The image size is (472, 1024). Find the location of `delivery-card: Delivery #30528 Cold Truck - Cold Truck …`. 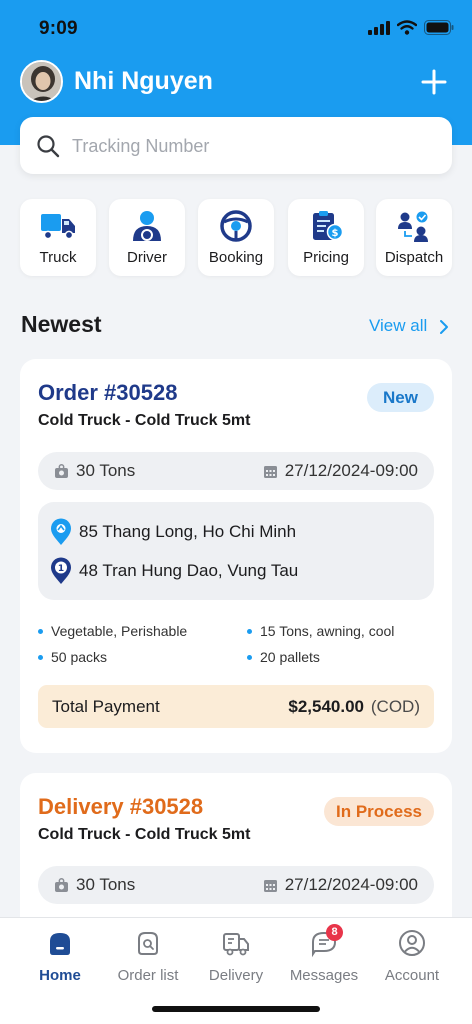

delivery-card: Delivery #30528 Cold Truck - Cold Truck … is located at coordinates (236, 853).